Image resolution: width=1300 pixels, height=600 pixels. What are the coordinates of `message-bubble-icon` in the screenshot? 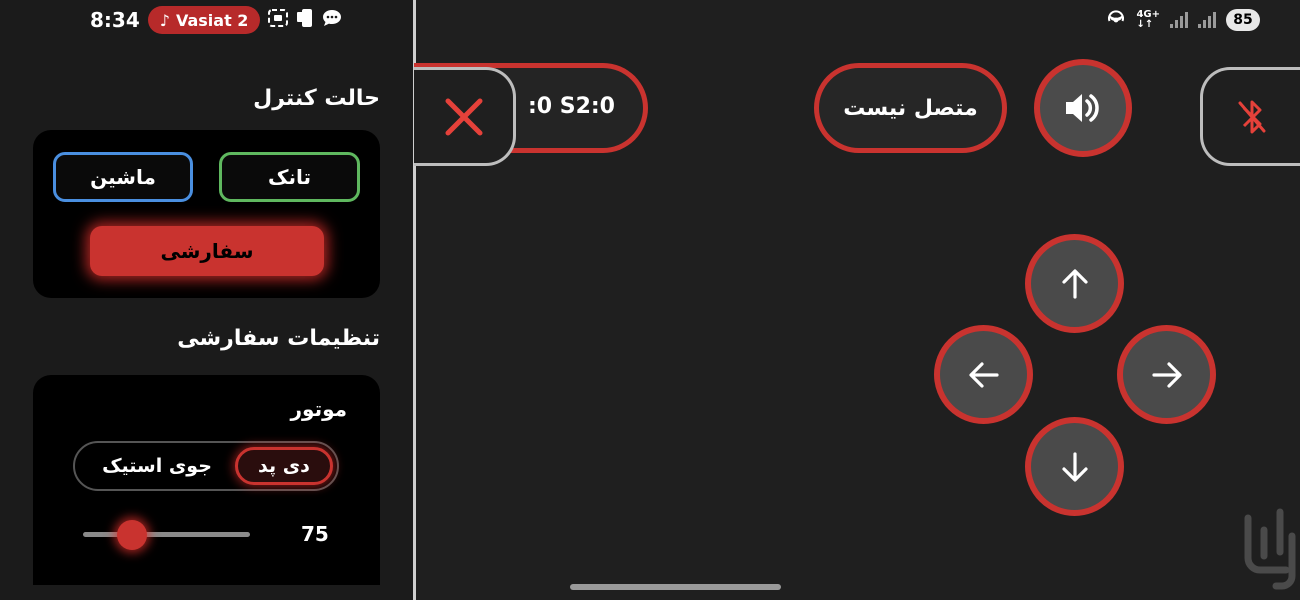 It's located at (332, 20).